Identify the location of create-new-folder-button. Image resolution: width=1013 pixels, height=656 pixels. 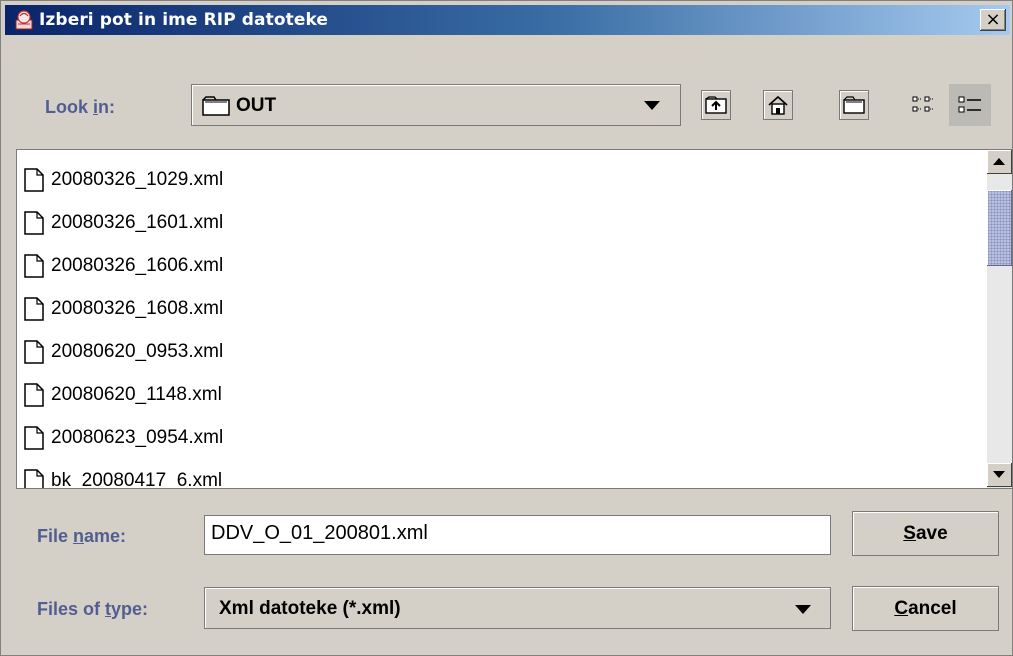
(854, 105).